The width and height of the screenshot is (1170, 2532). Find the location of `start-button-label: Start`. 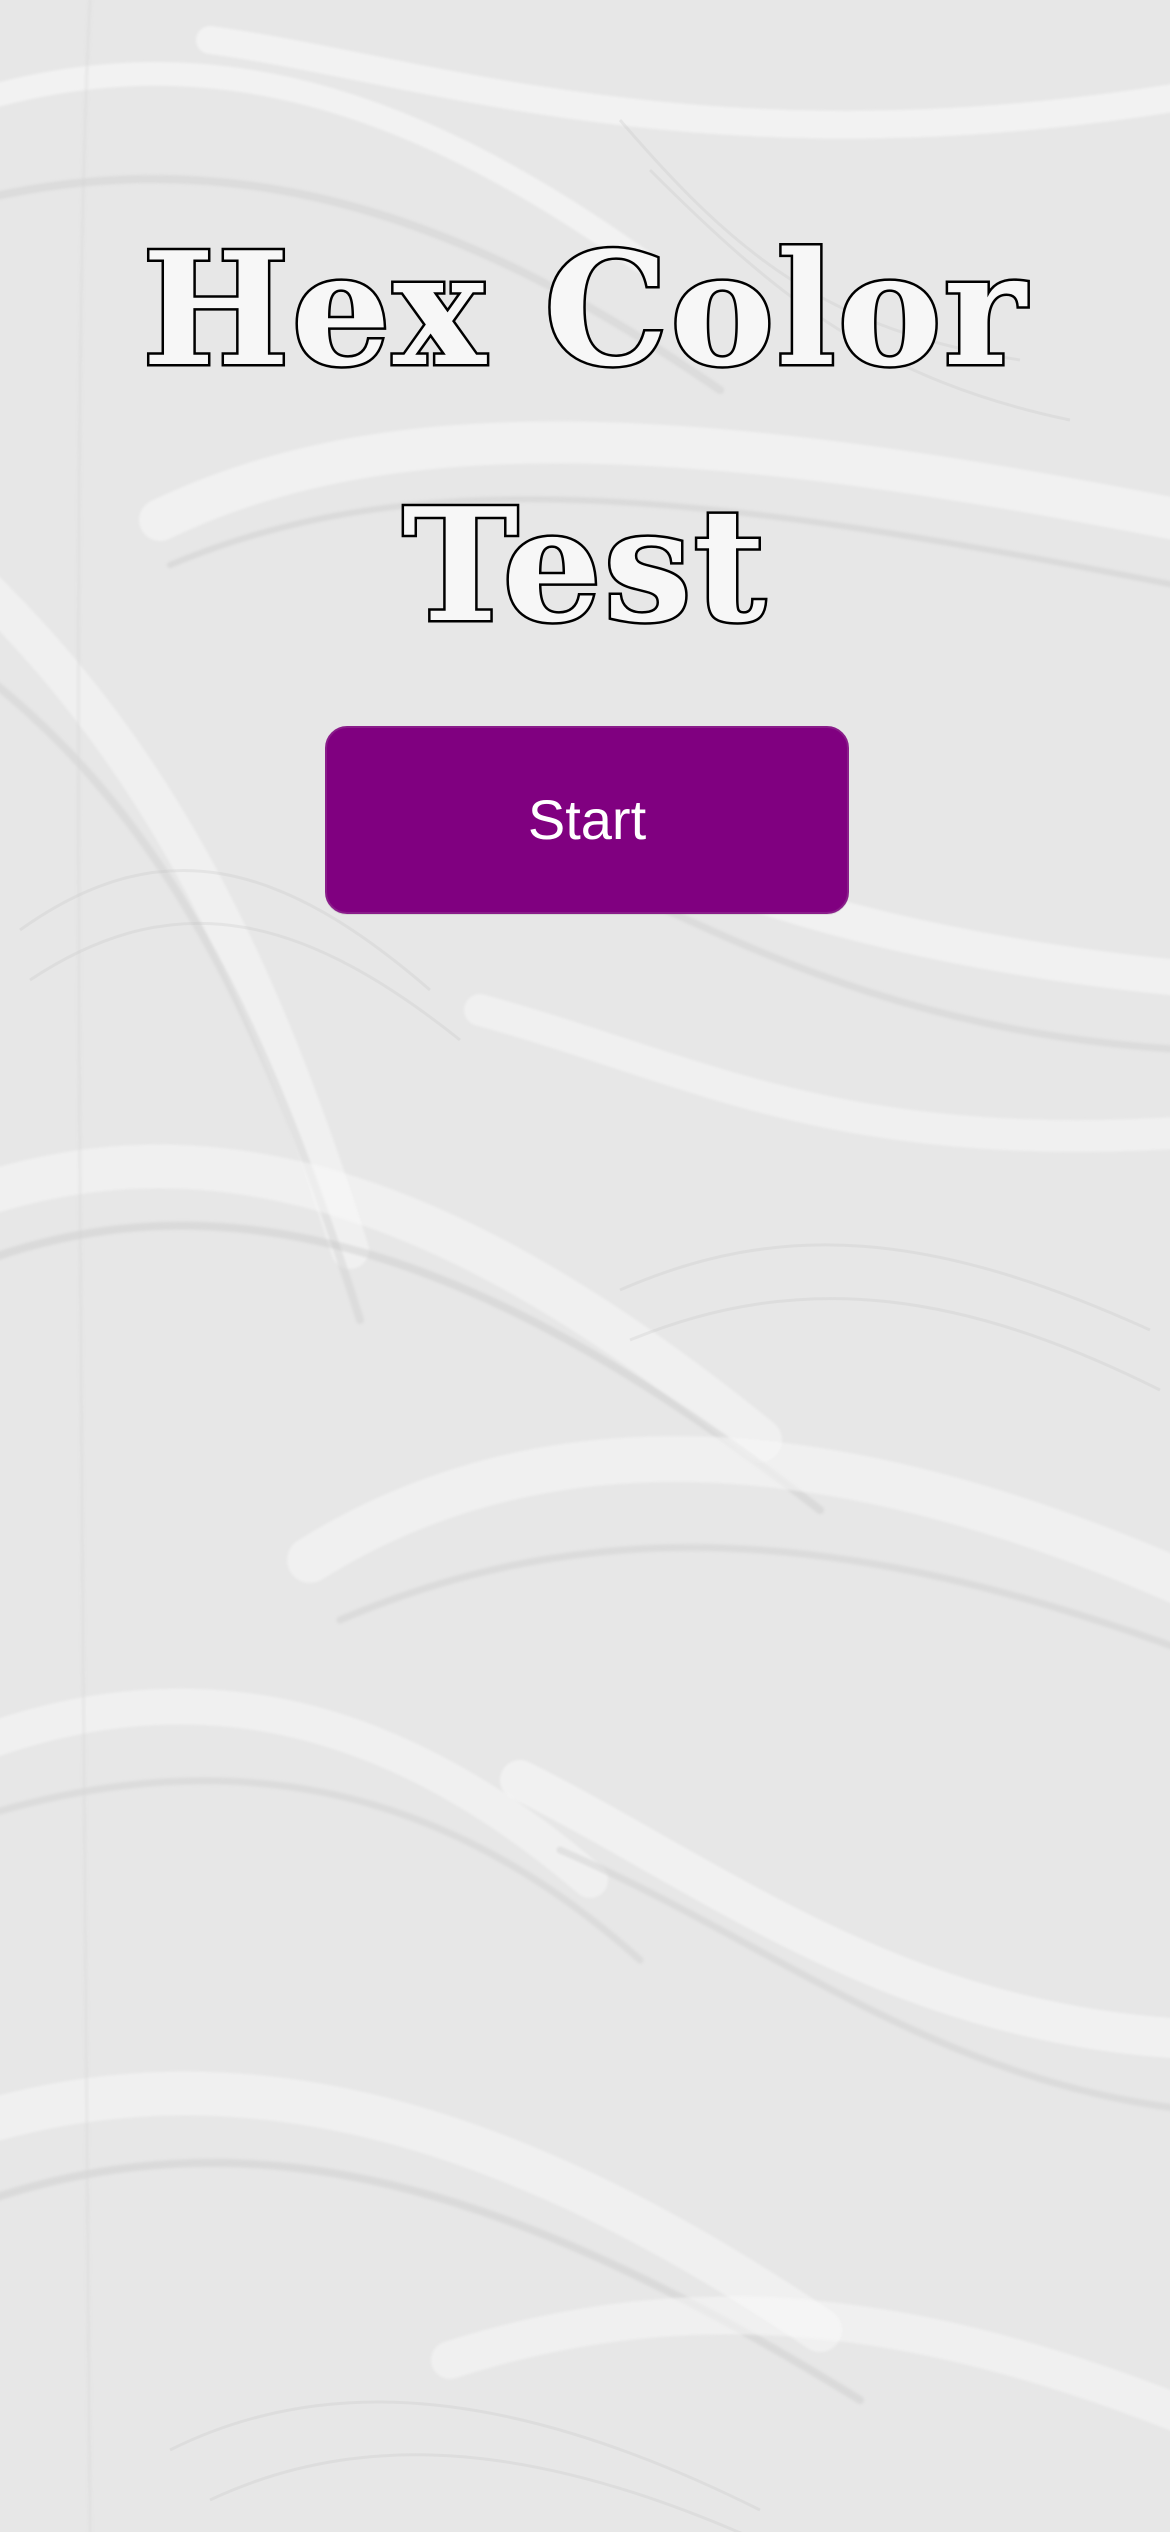

start-button-label: Start is located at coordinates (587, 819).